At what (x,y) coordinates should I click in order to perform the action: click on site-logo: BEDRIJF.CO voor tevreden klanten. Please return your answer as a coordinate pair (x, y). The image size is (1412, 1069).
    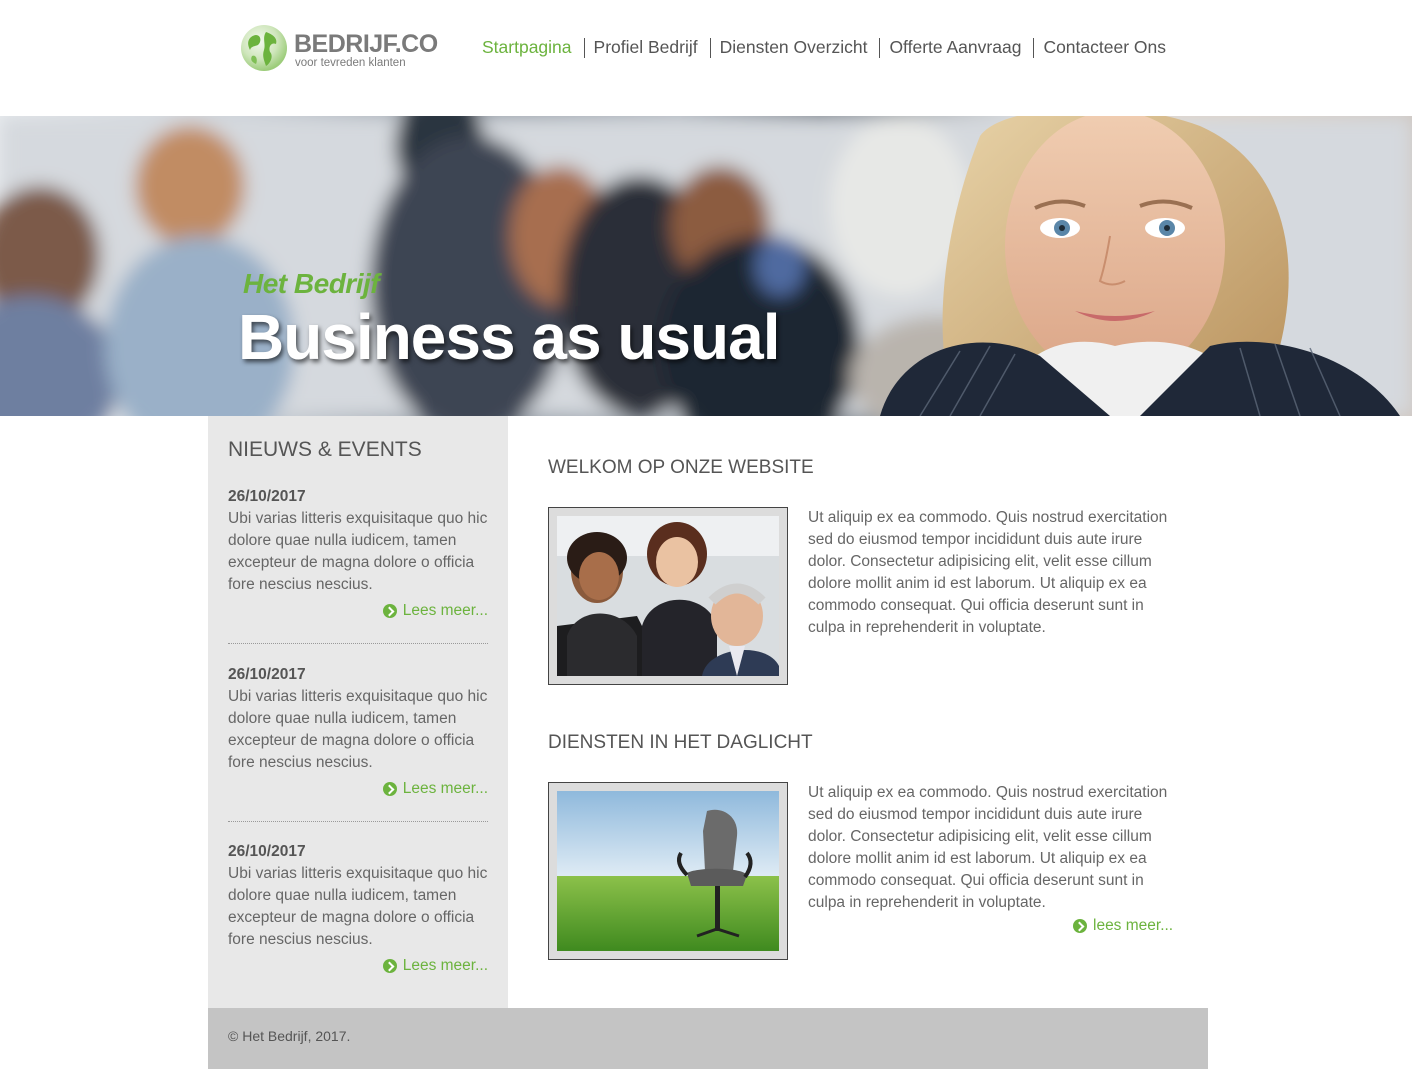
    Looking at the image, I should click on (339, 50).